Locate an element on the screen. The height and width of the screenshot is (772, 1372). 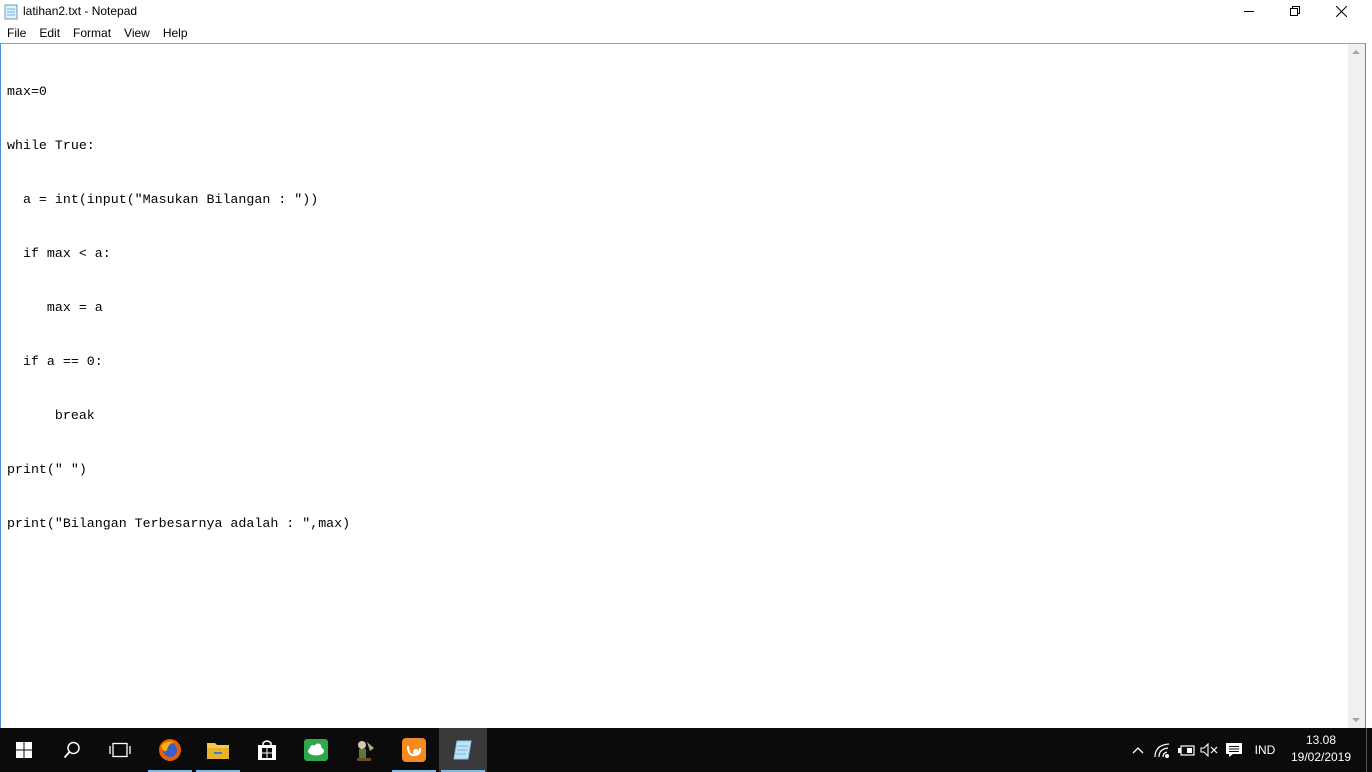
menu-bar: File Edit Format View Help is located at coordinates (686, 33).